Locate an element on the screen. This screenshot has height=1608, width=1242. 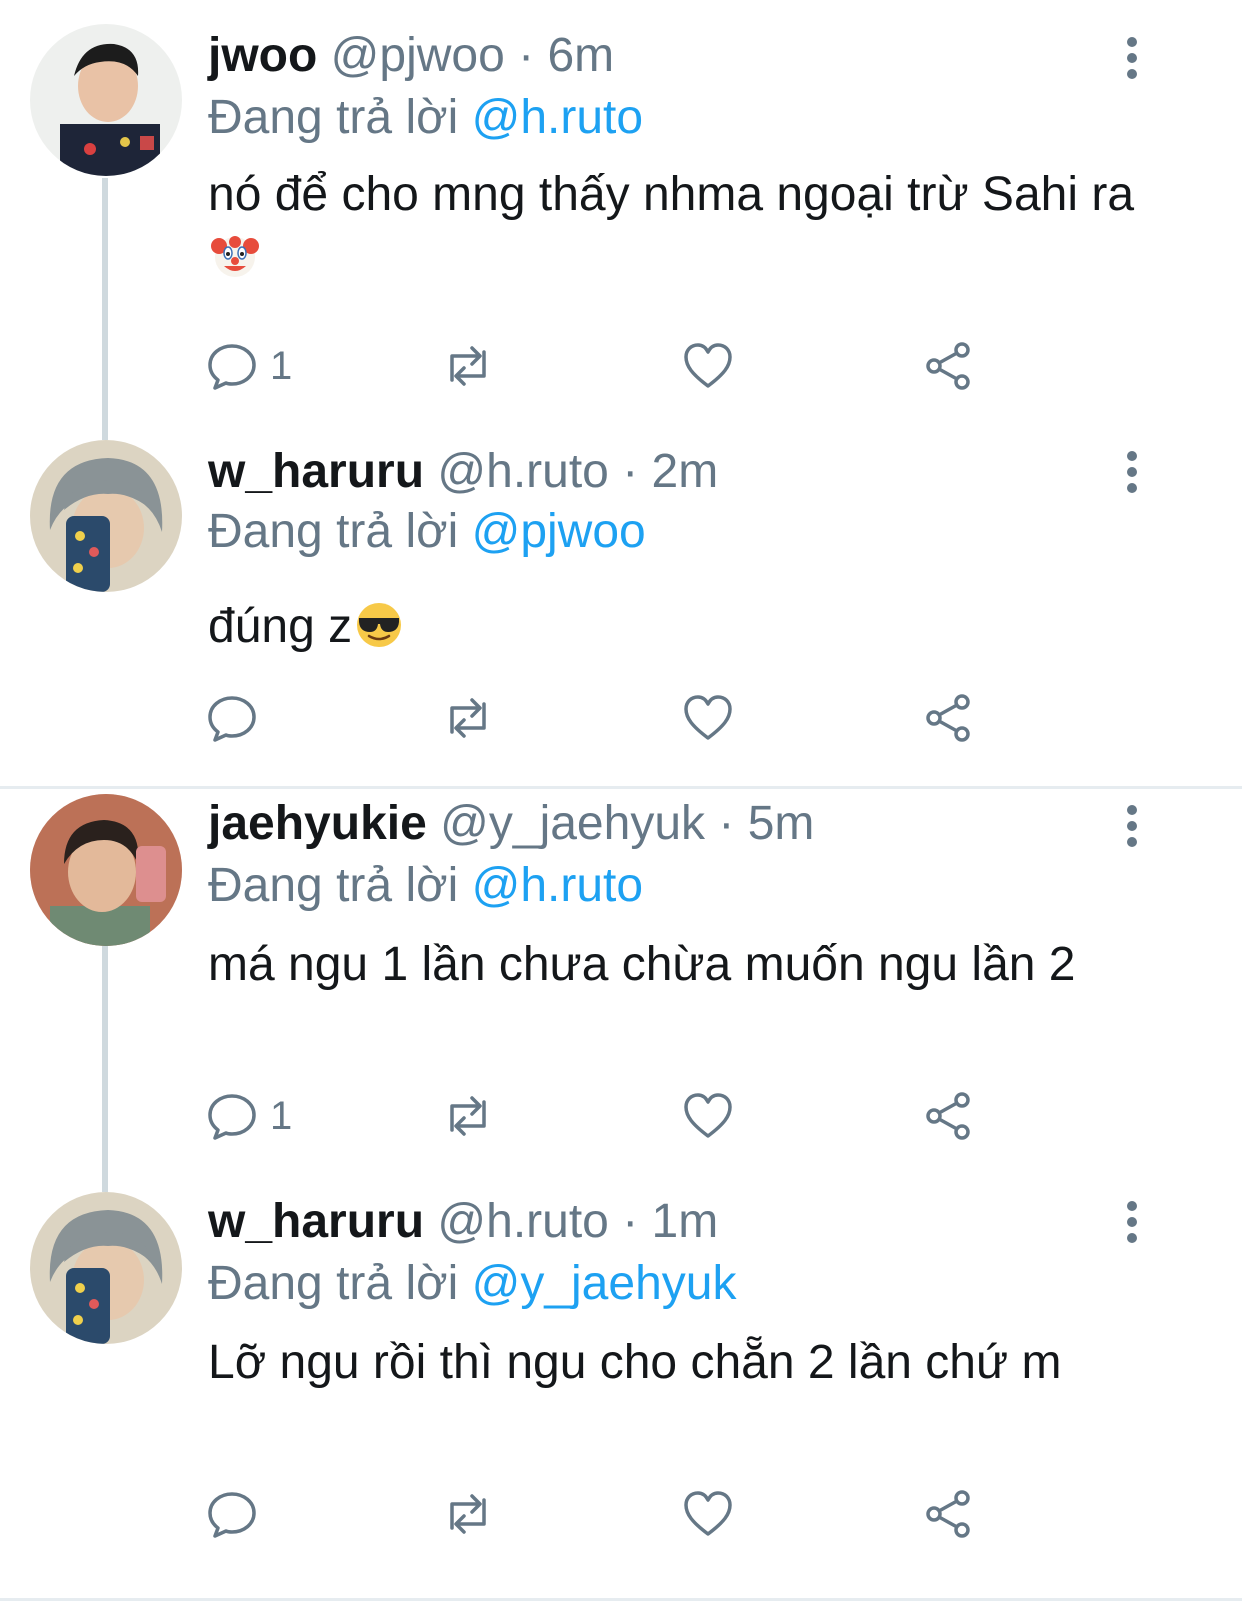
handle: @pjwoo is located at coordinates (418, 55).